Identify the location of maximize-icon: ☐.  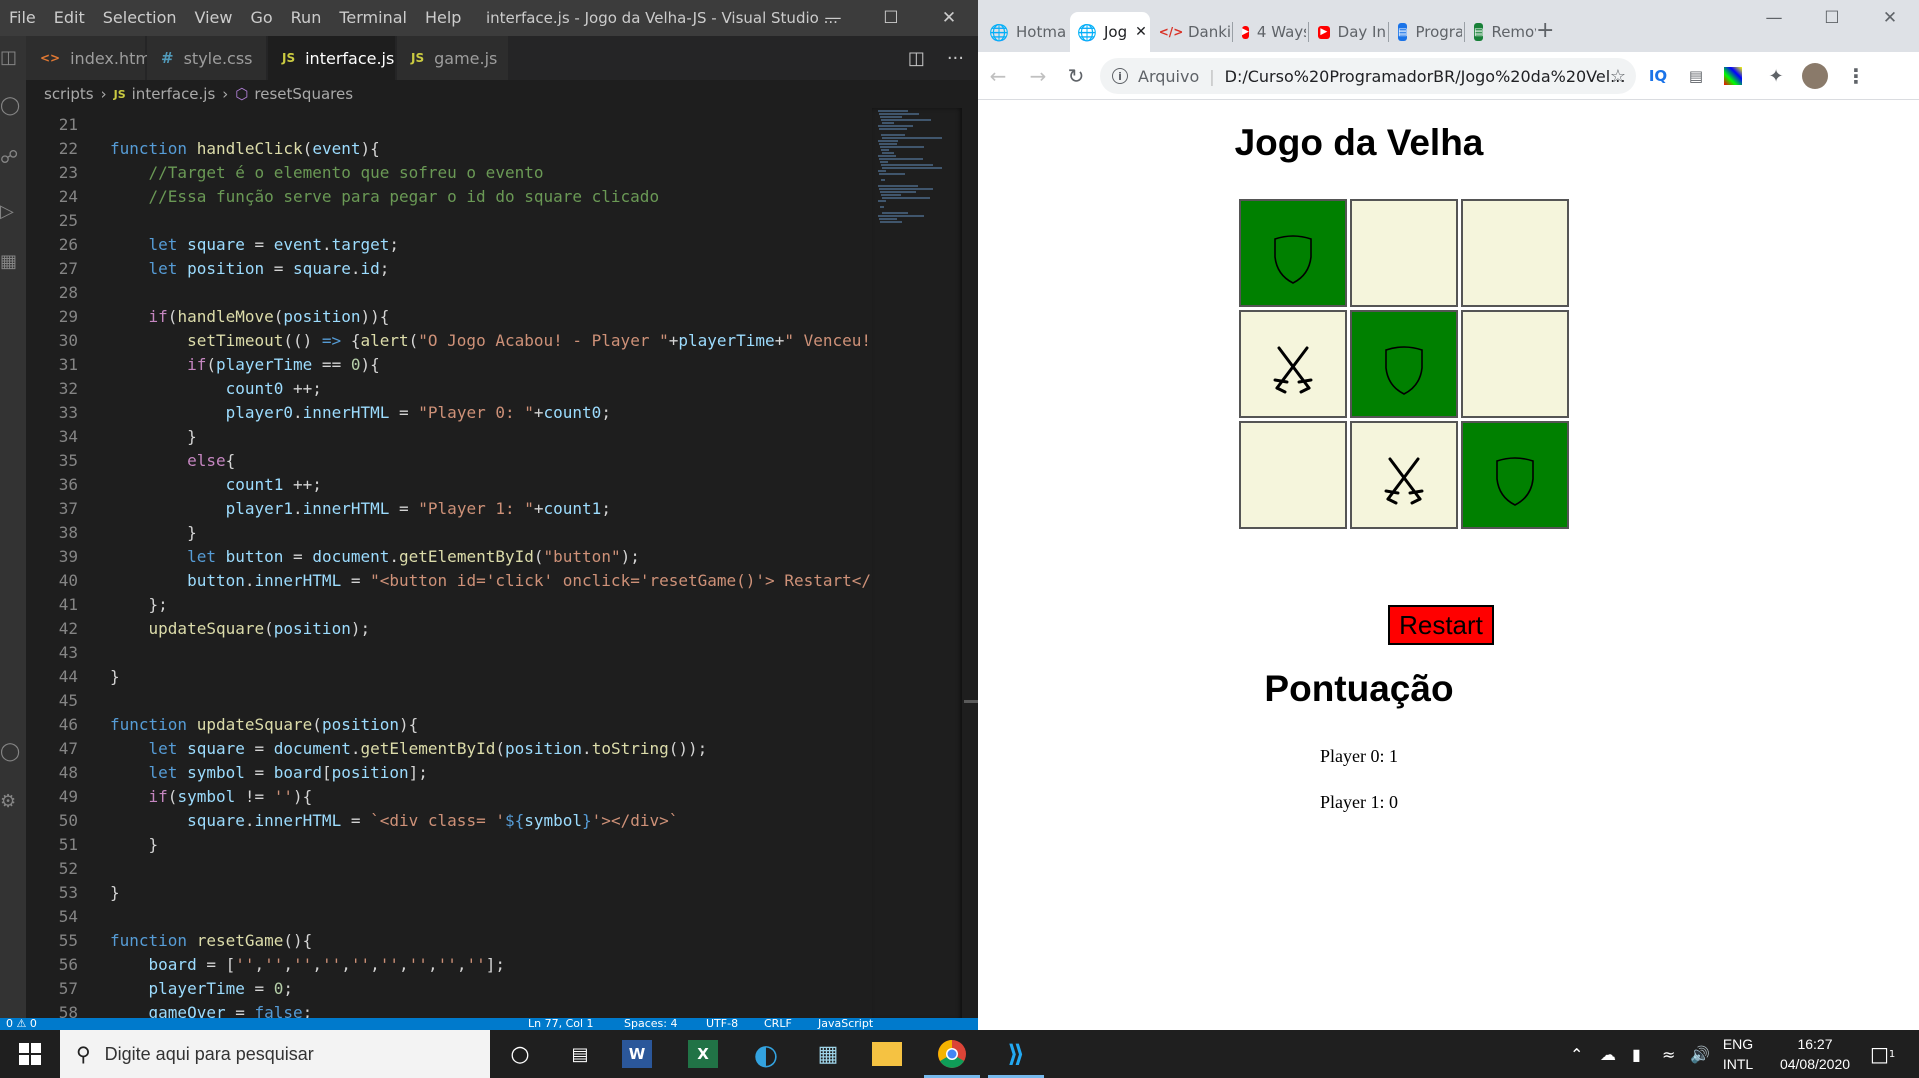
(891, 18).